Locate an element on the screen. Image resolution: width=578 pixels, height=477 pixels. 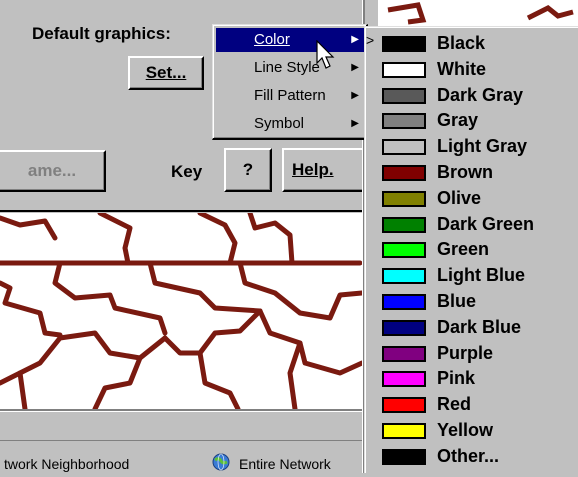
color-item-black: Black is located at coordinates (477, 45).